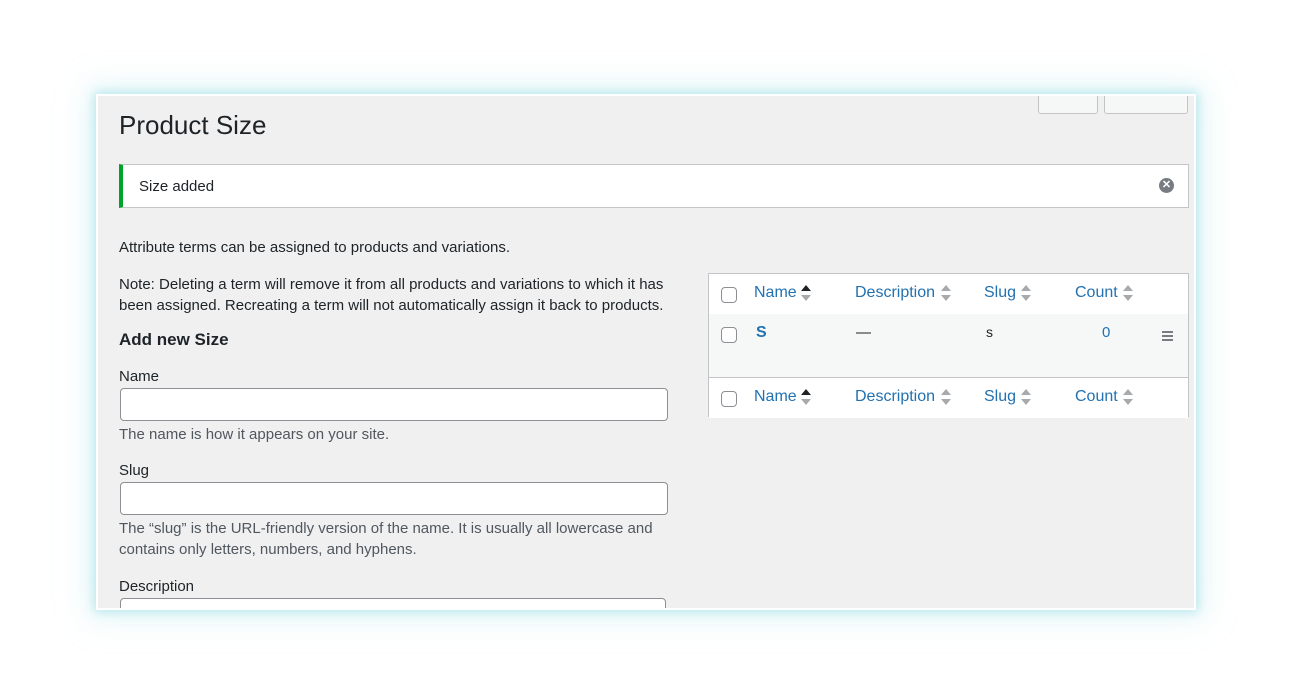 The width and height of the screenshot is (1300, 697). What do you see at coordinates (863, 332) in the screenshot?
I see `term-description: —` at bounding box center [863, 332].